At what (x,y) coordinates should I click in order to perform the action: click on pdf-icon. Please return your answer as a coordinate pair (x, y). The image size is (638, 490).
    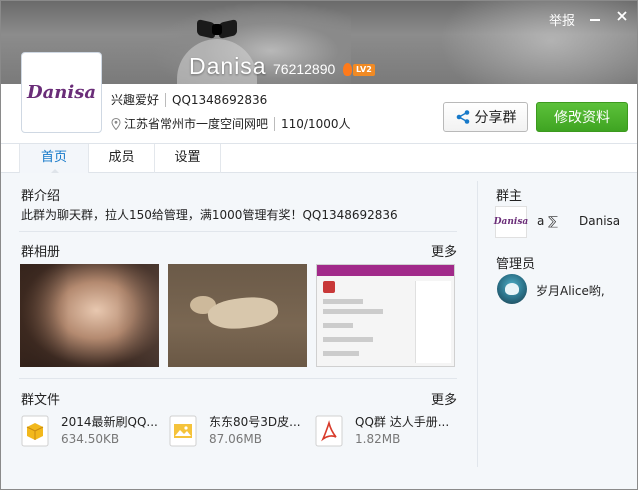
    Looking at the image, I should click on (329, 431).